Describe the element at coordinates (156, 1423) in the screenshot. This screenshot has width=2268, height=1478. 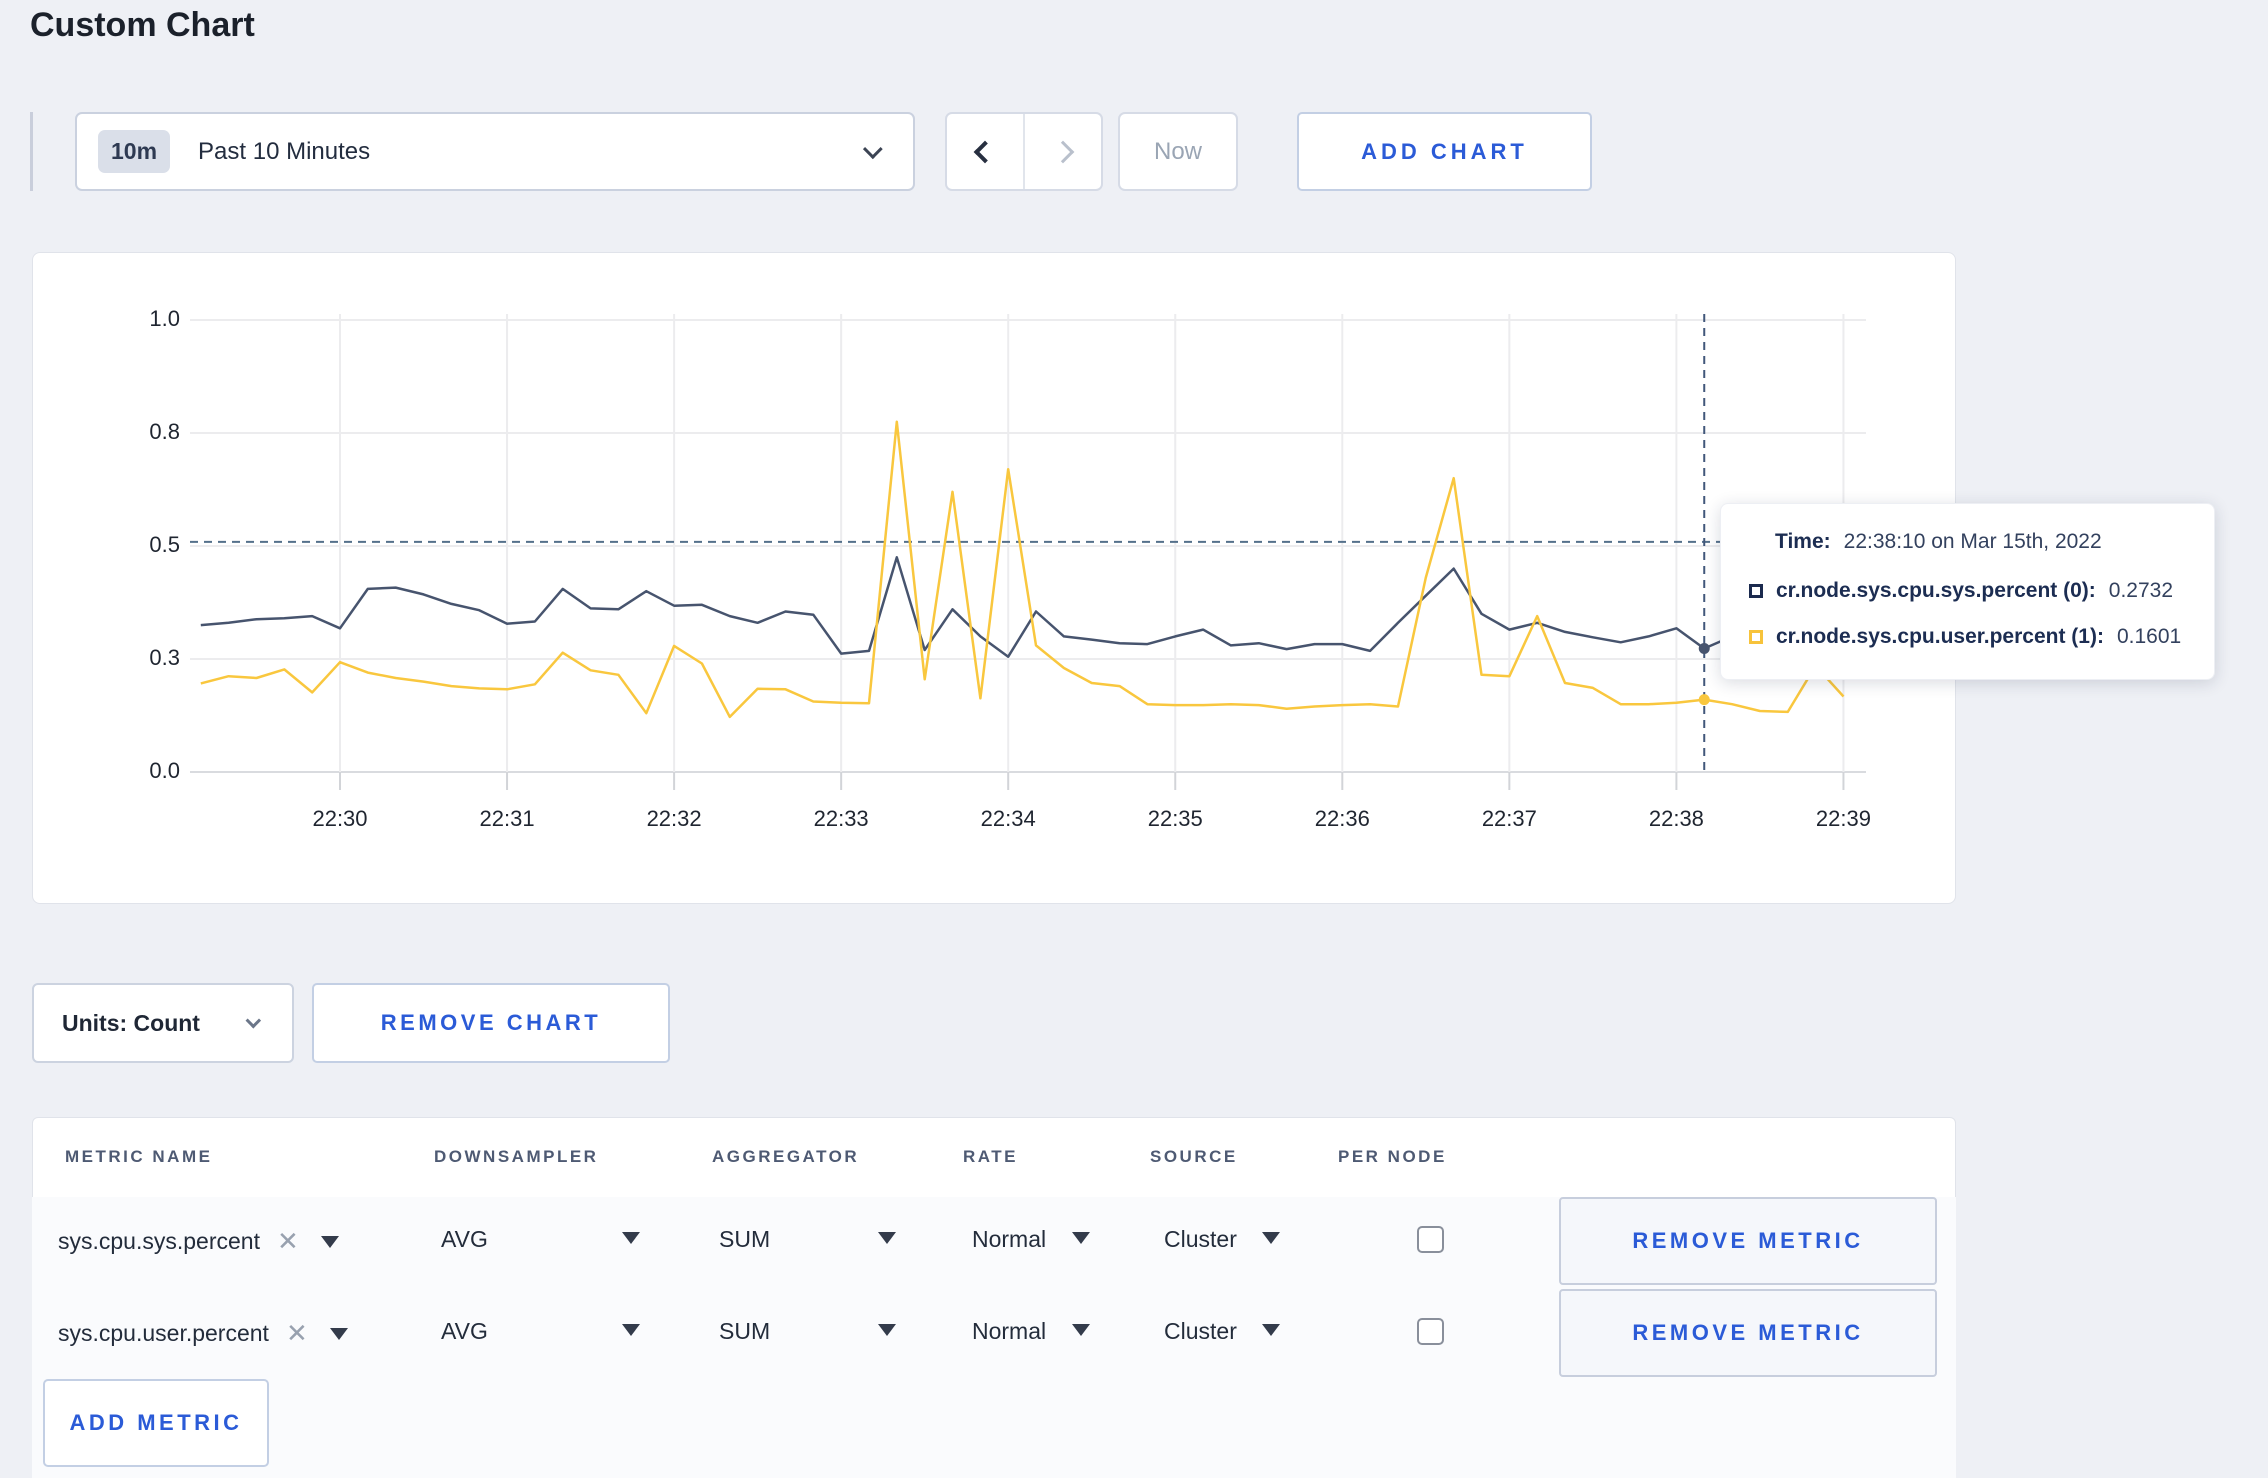
I see `add-metric-button: ADD METRIC` at that location.